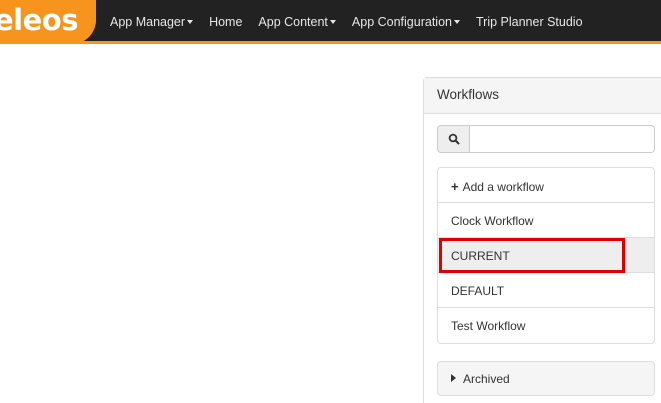  What do you see at coordinates (478, 291) in the screenshot?
I see `workflow-item-label: DEFAULT` at bounding box center [478, 291].